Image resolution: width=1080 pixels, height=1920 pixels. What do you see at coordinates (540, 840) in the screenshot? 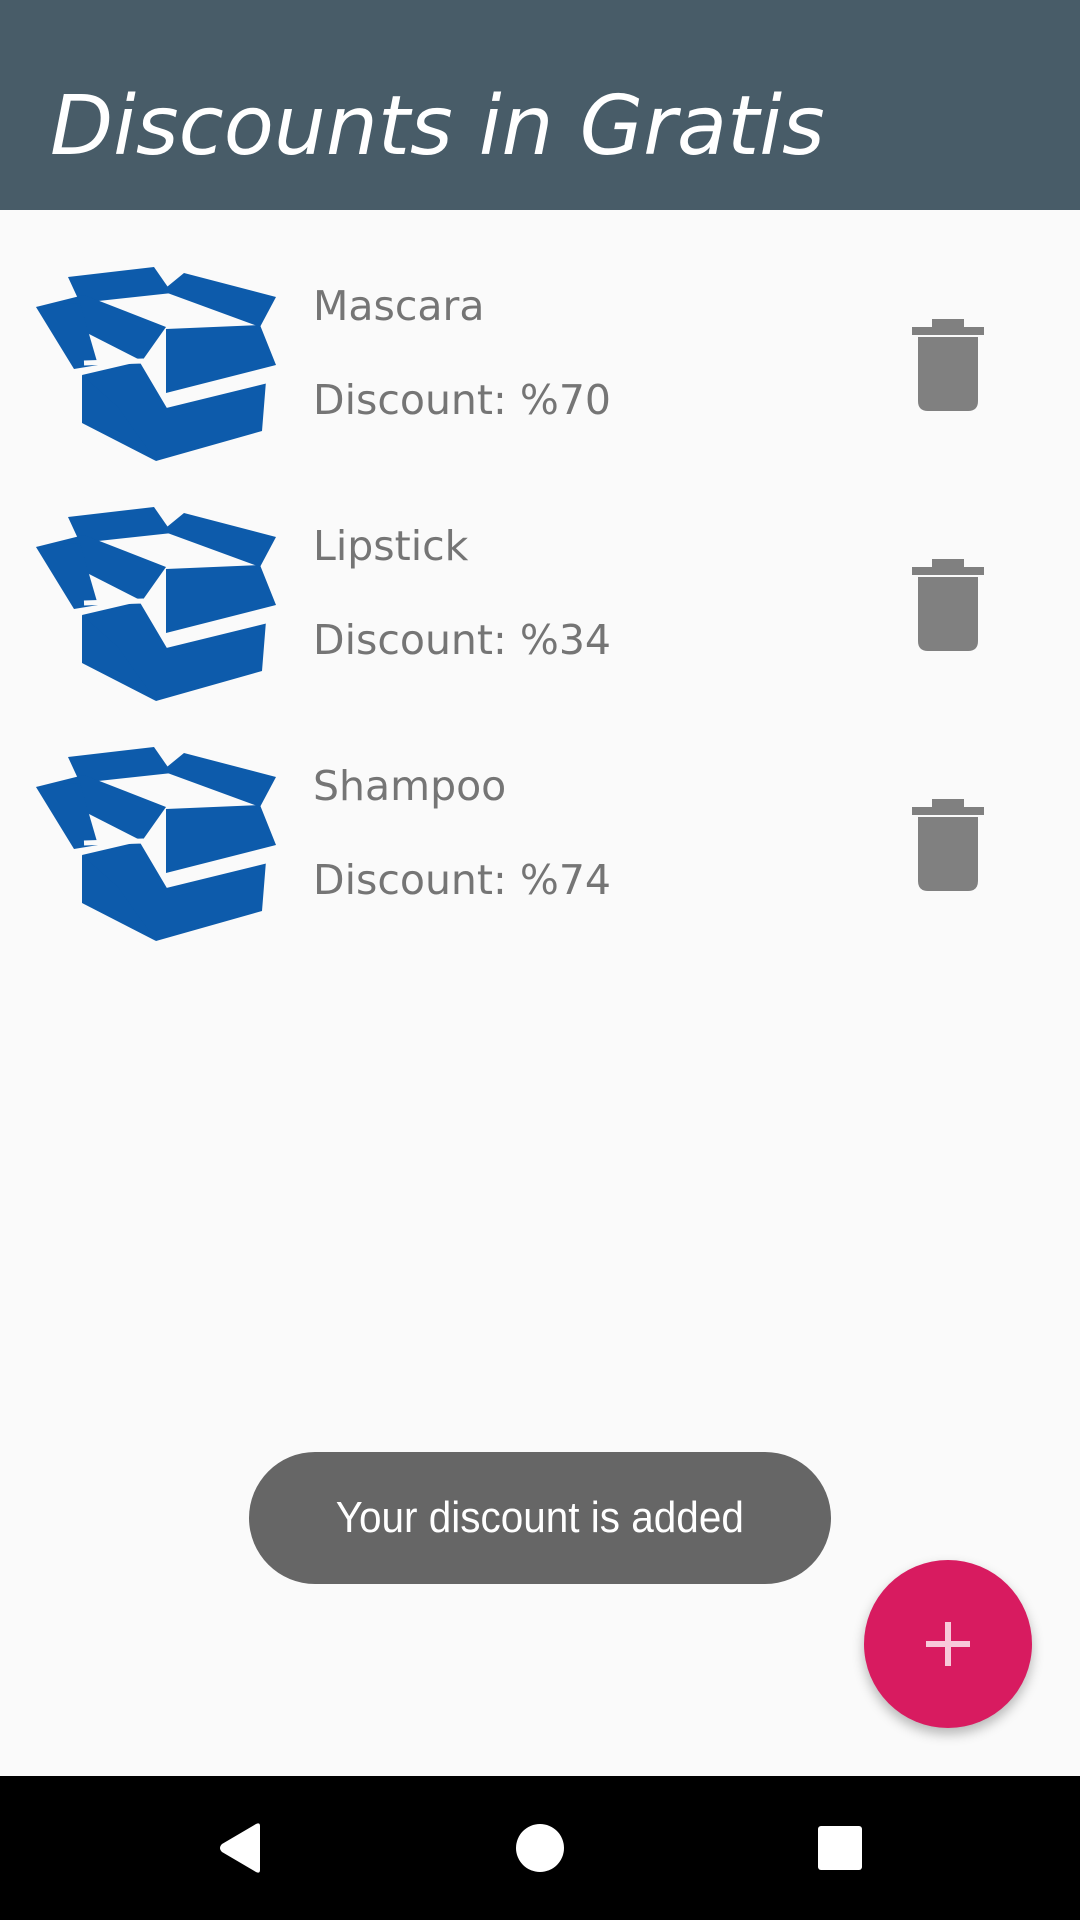
I see `list-item: Shampoo Discount: %74` at bounding box center [540, 840].